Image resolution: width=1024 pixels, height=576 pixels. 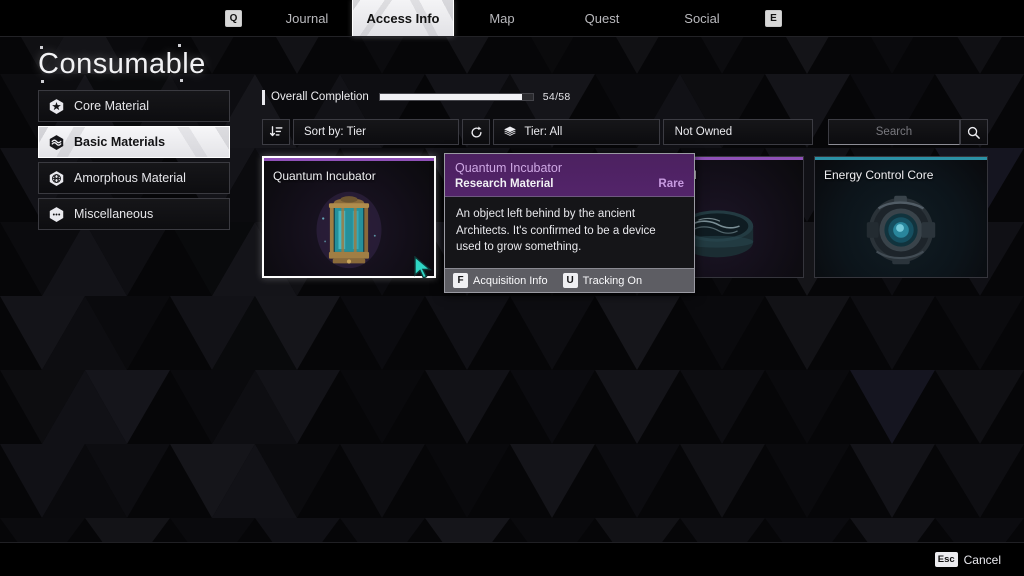 I want to click on item-artwork-incubator, so click(x=349, y=229).